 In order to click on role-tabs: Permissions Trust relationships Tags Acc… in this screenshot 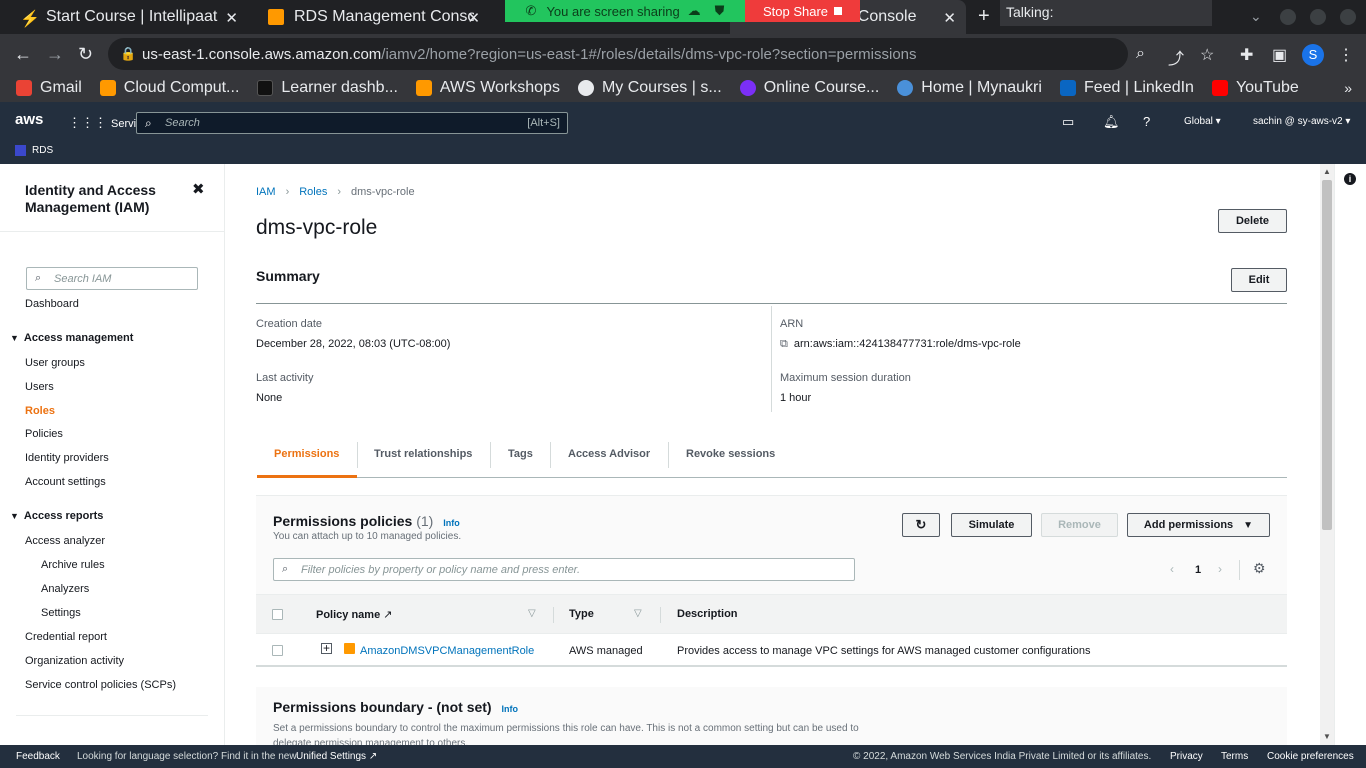, I will do `click(772, 457)`.